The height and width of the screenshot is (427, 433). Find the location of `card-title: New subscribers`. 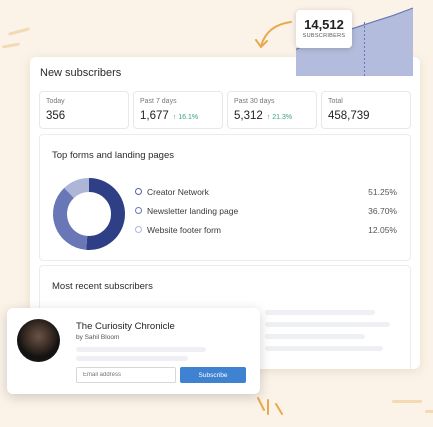

card-title: New subscribers is located at coordinates (81, 73).